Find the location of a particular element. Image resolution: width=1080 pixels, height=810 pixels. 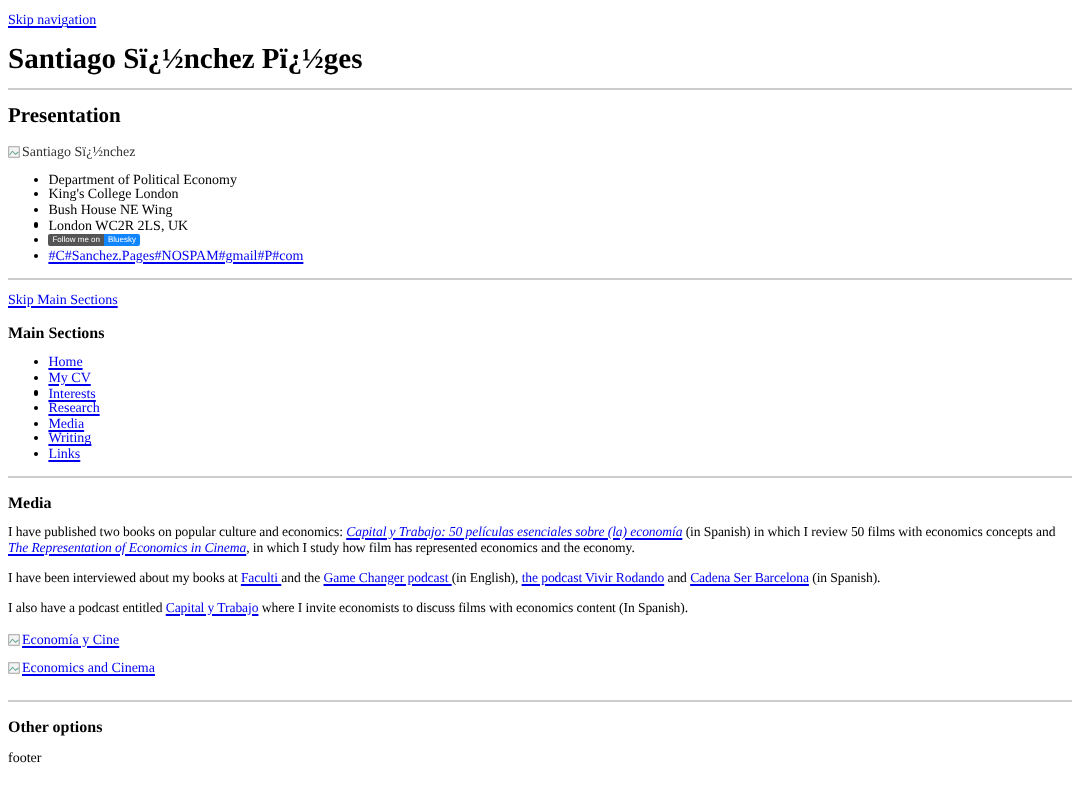

page-title: Santiago Sï¿½nchez Pï¿½ges is located at coordinates (186, 60).